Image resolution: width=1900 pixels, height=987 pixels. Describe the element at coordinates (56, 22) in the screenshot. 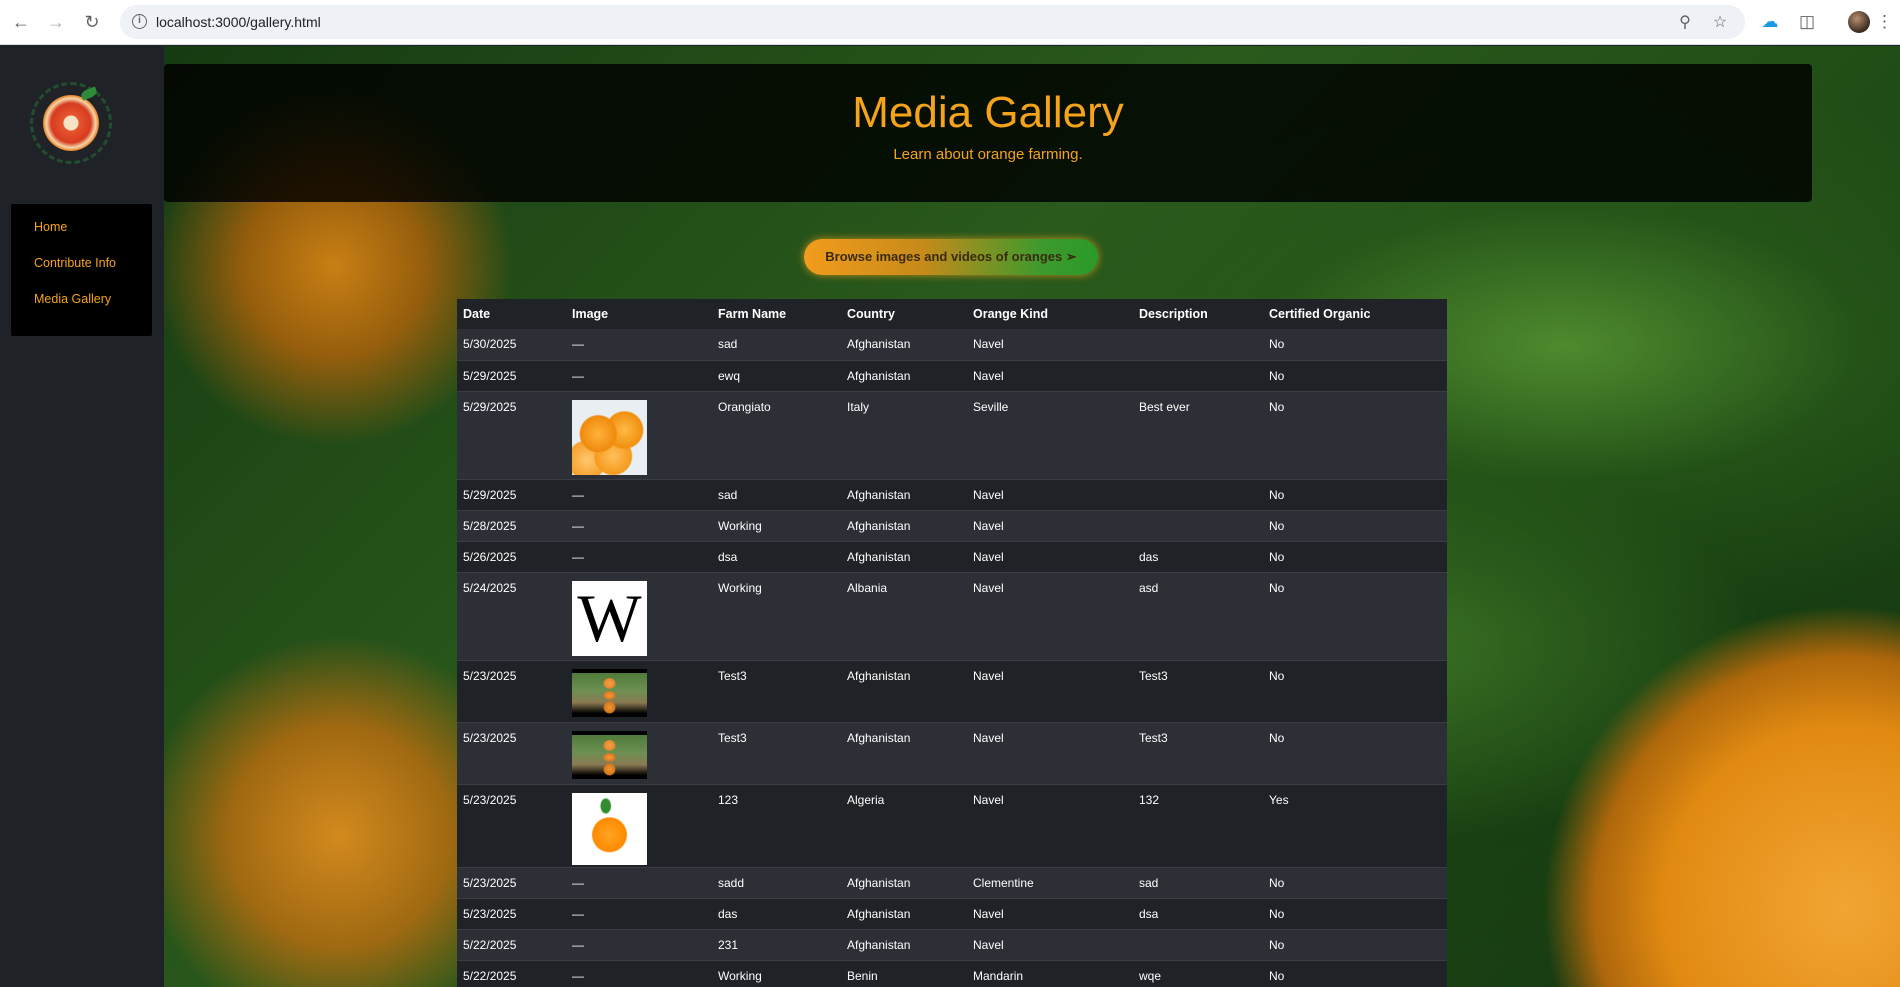

I see `forward-arrow-icon: →` at that location.